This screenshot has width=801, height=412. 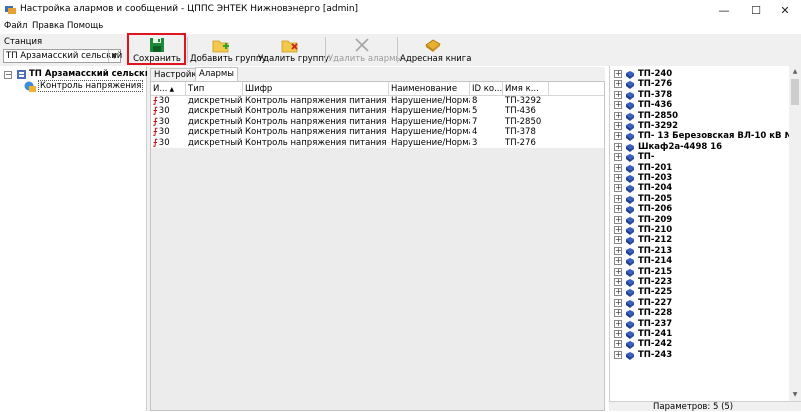 I want to click on menu-file: Файл, so click(x=15, y=26).